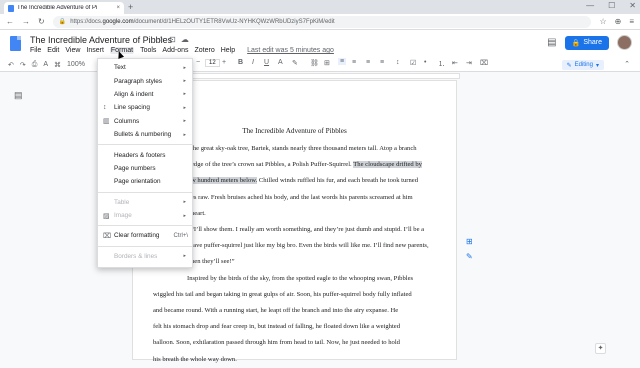 This screenshot has height=368, width=640. Describe the element at coordinates (35, 65) in the screenshot. I see `print-icon: ⎙` at that location.